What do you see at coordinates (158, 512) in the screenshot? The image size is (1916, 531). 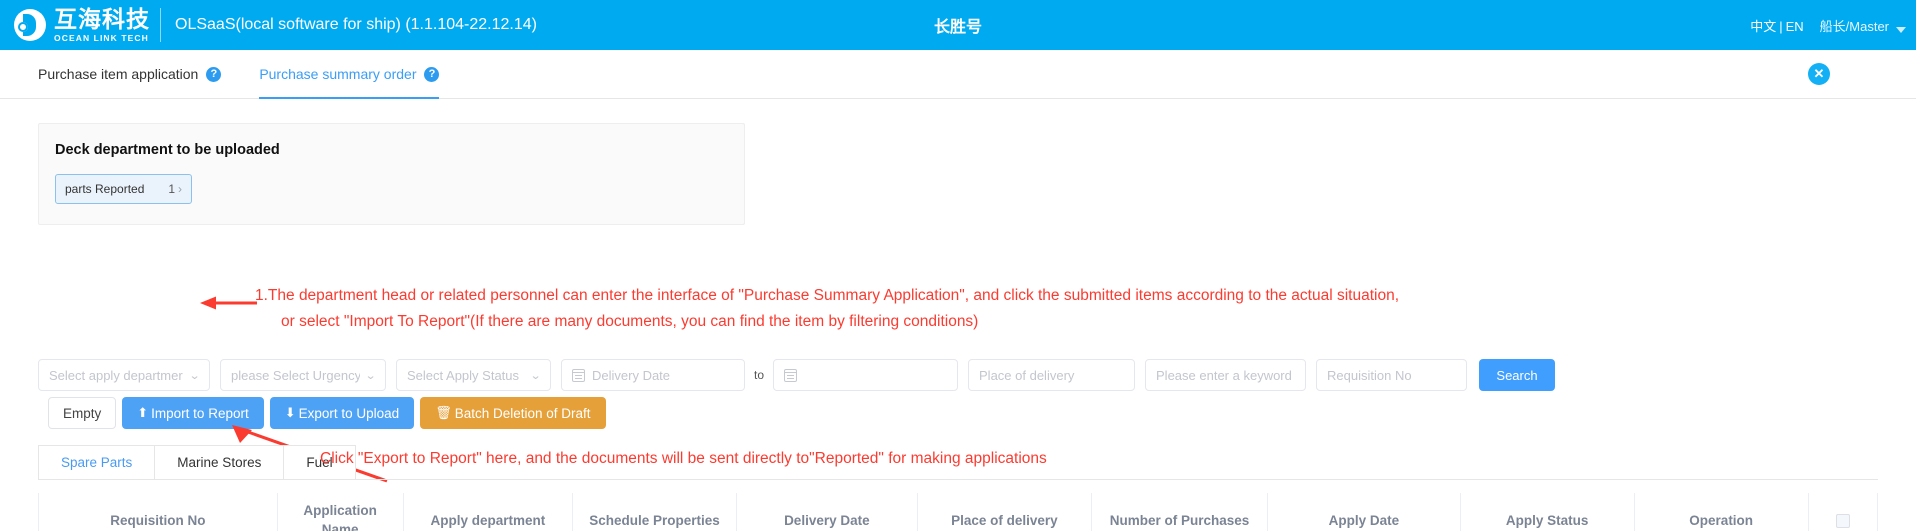 I see `col-requisition-no: Requisition No` at bounding box center [158, 512].